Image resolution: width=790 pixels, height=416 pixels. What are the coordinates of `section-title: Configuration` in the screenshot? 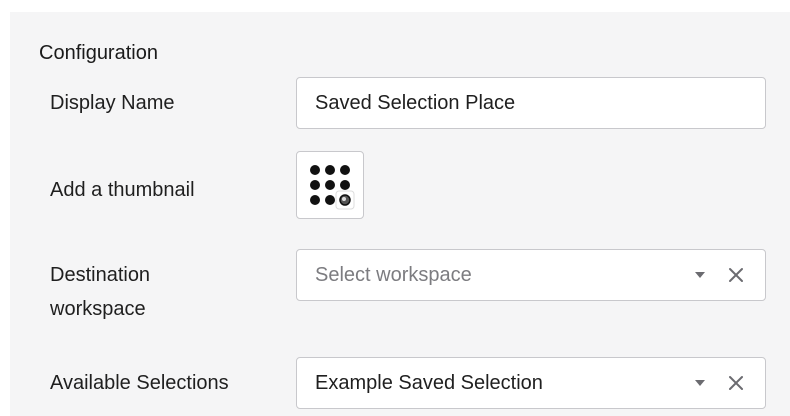 It's located at (98, 53).